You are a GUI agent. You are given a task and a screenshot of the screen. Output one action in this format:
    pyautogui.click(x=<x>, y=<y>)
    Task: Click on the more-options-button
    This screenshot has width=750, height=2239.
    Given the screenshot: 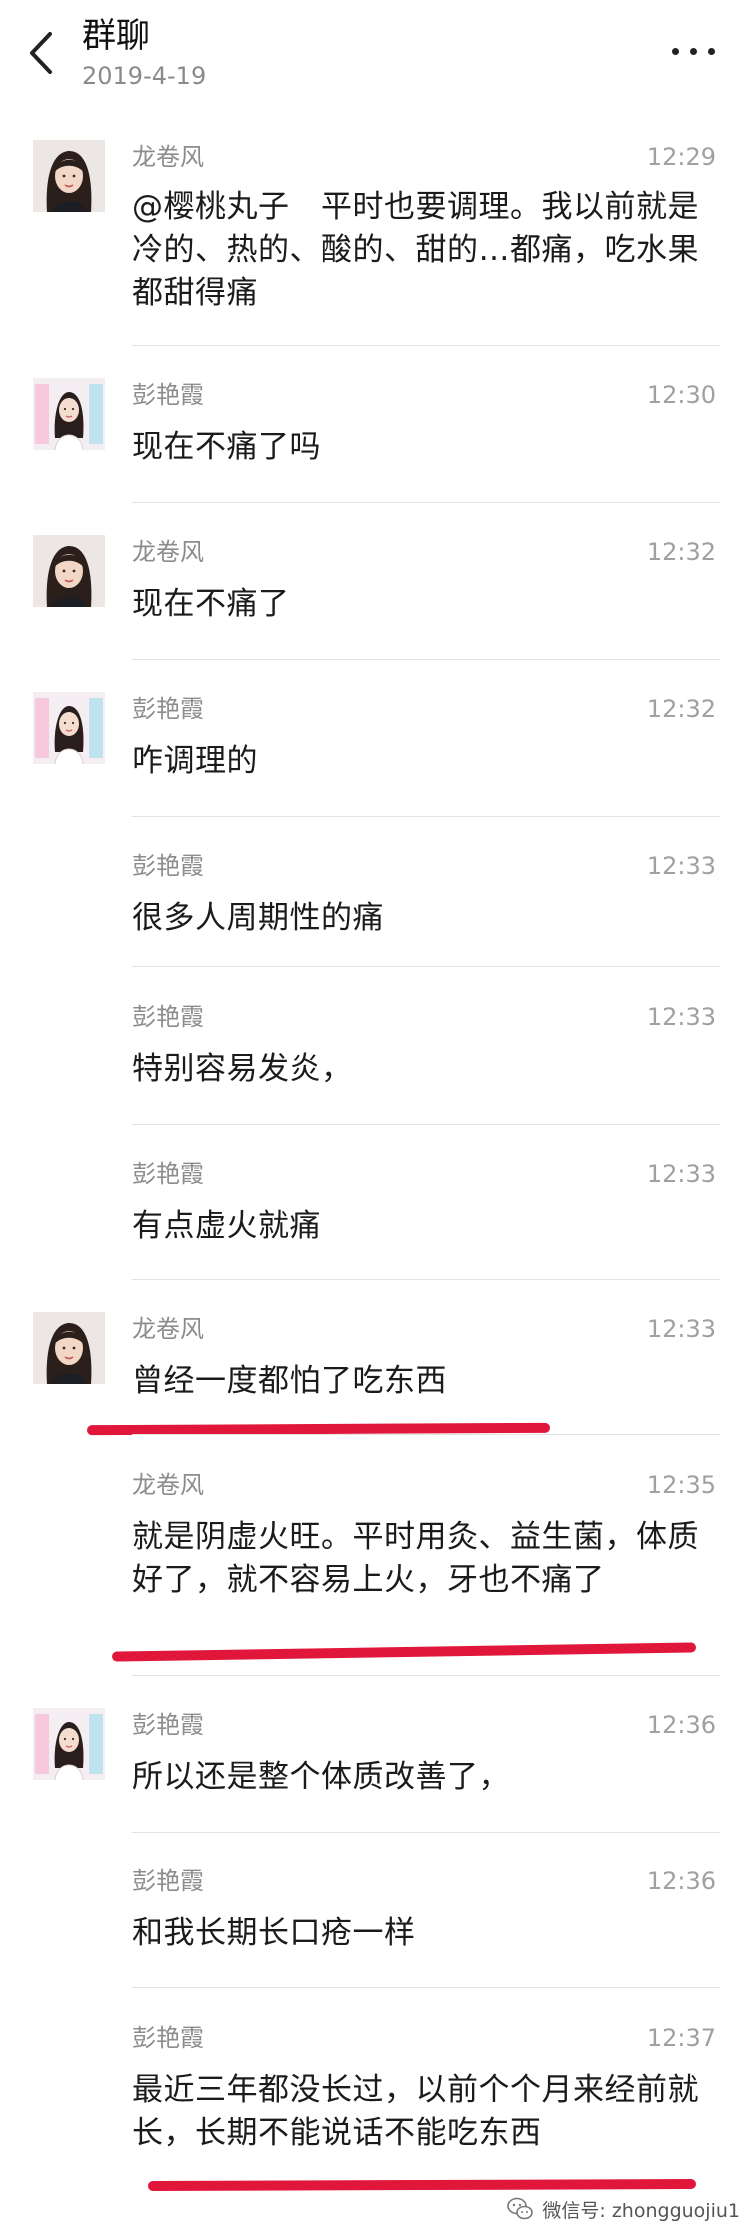 What is the action you would take?
    pyautogui.click(x=695, y=51)
    